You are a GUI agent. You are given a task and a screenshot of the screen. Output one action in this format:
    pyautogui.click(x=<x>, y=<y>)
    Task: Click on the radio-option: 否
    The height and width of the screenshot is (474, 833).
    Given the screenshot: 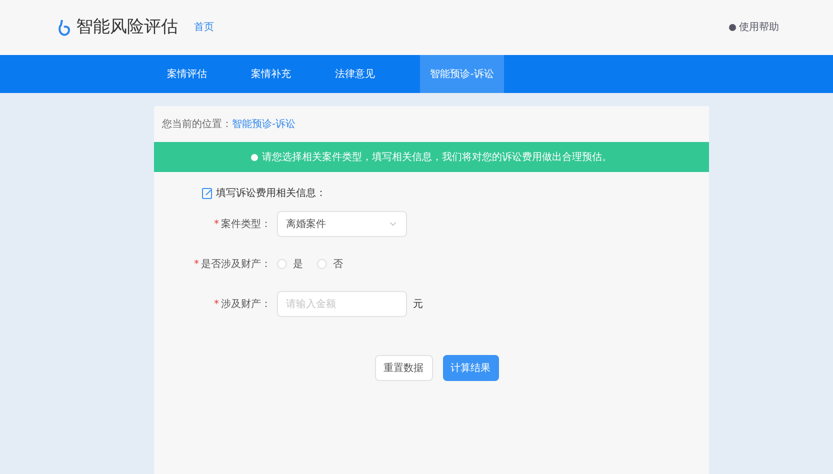 What is the action you would take?
    pyautogui.click(x=330, y=264)
    